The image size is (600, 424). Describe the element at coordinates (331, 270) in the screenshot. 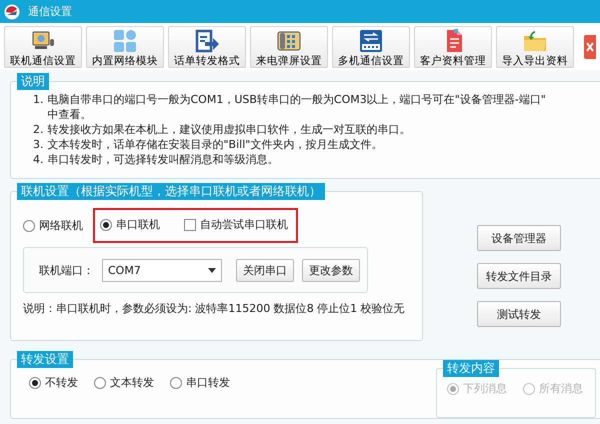

I see `action-button: 更改参数` at that location.